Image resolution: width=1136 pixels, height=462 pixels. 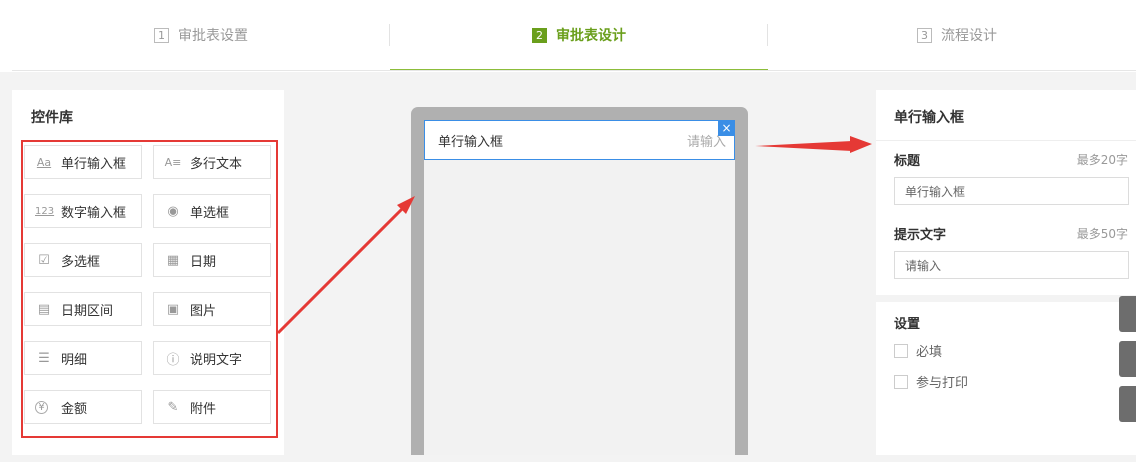 What do you see at coordinates (568, 458) in the screenshot?
I see `bottom-strip` at bounding box center [568, 458].